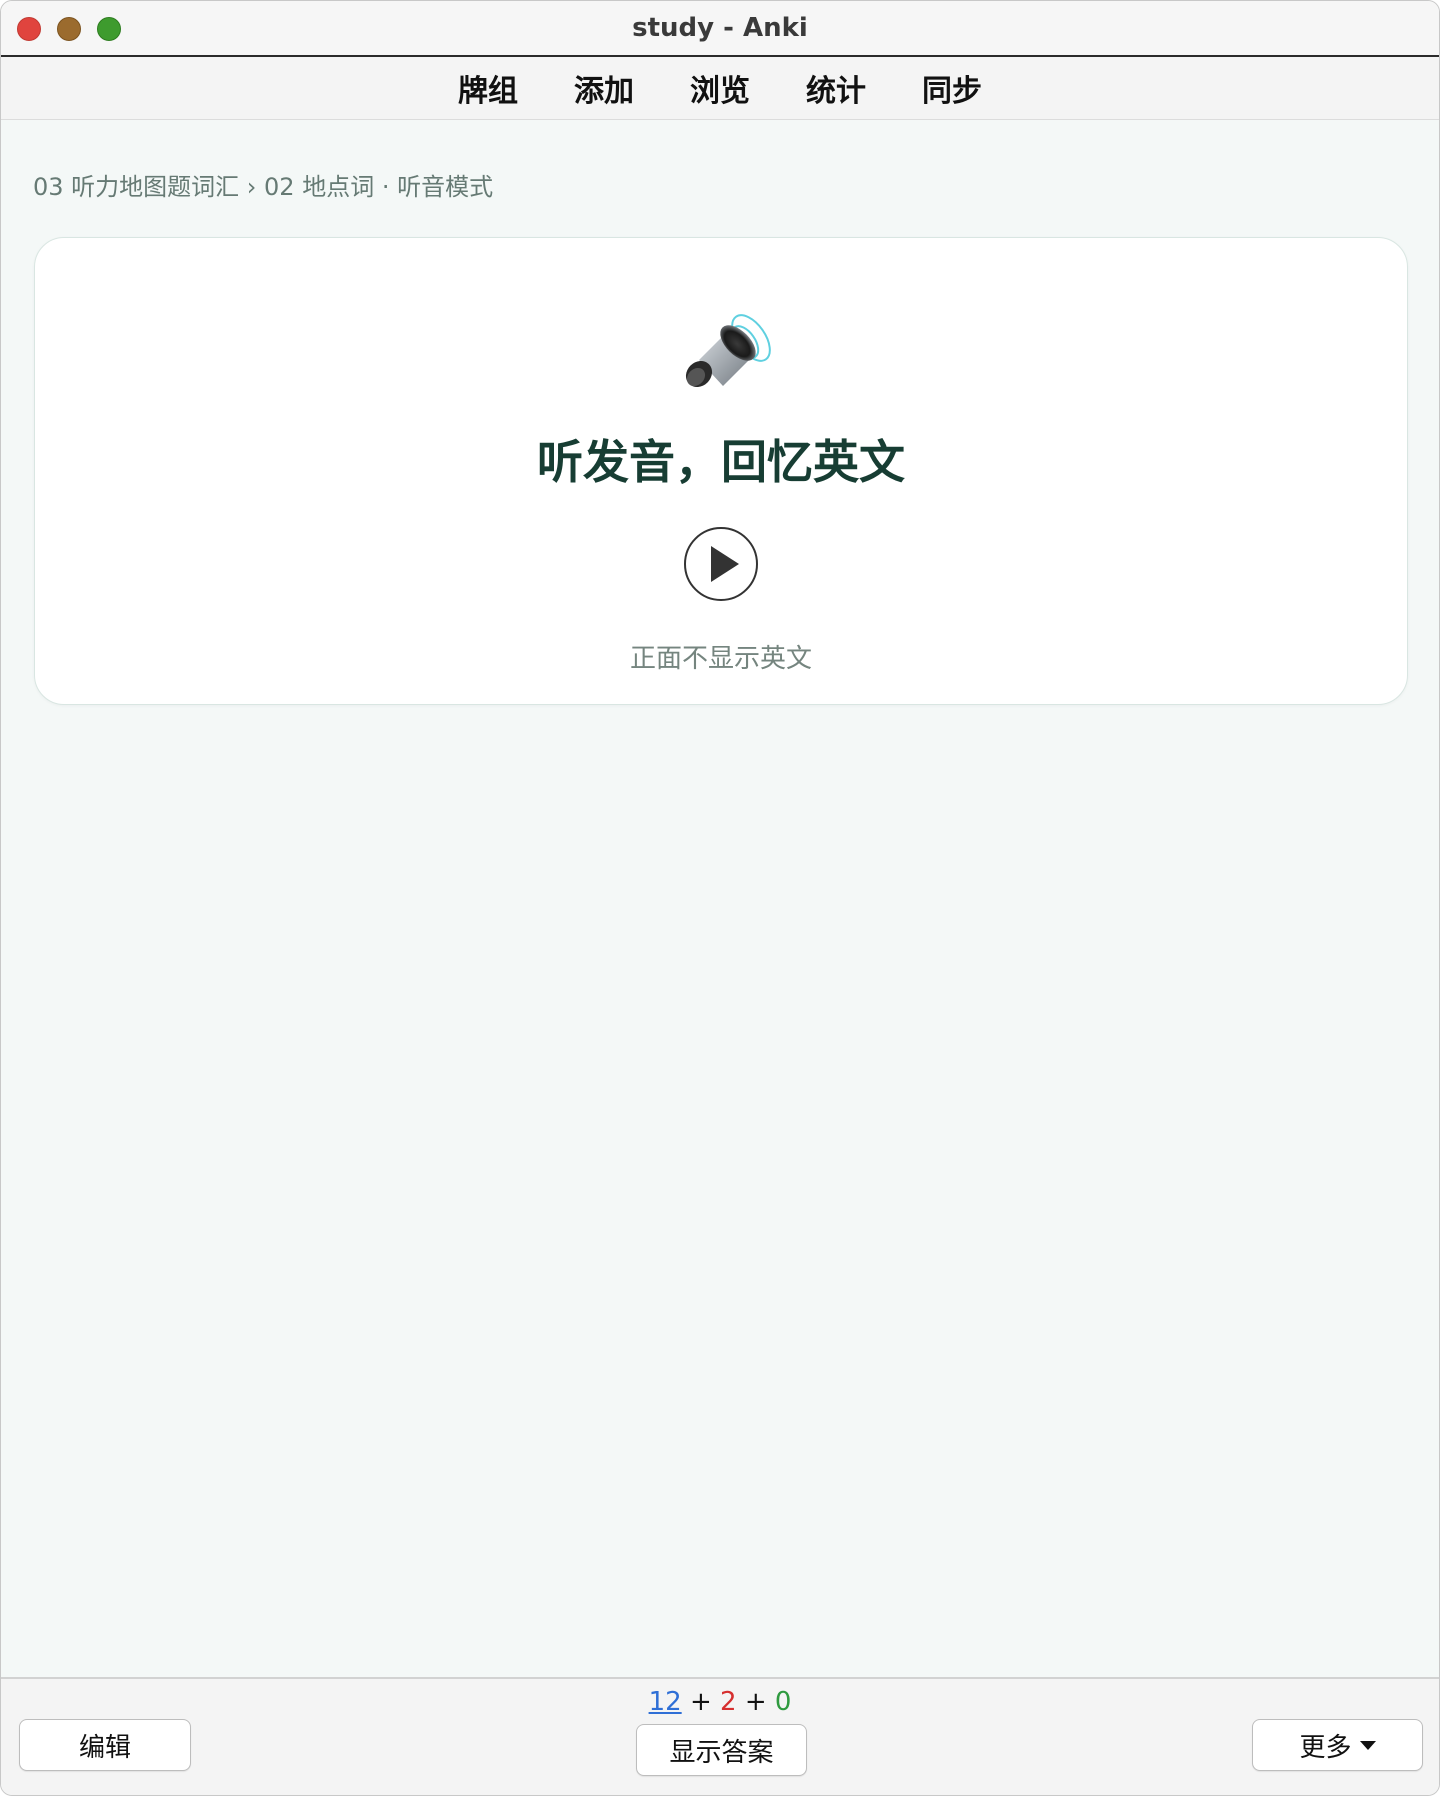 Image resolution: width=1440 pixels, height=1796 pixels. What do you see at coordinates (721, 1750) in the screenshot?
I see `show-answer-button: 显示答案` at bounding box center [721, 1750].